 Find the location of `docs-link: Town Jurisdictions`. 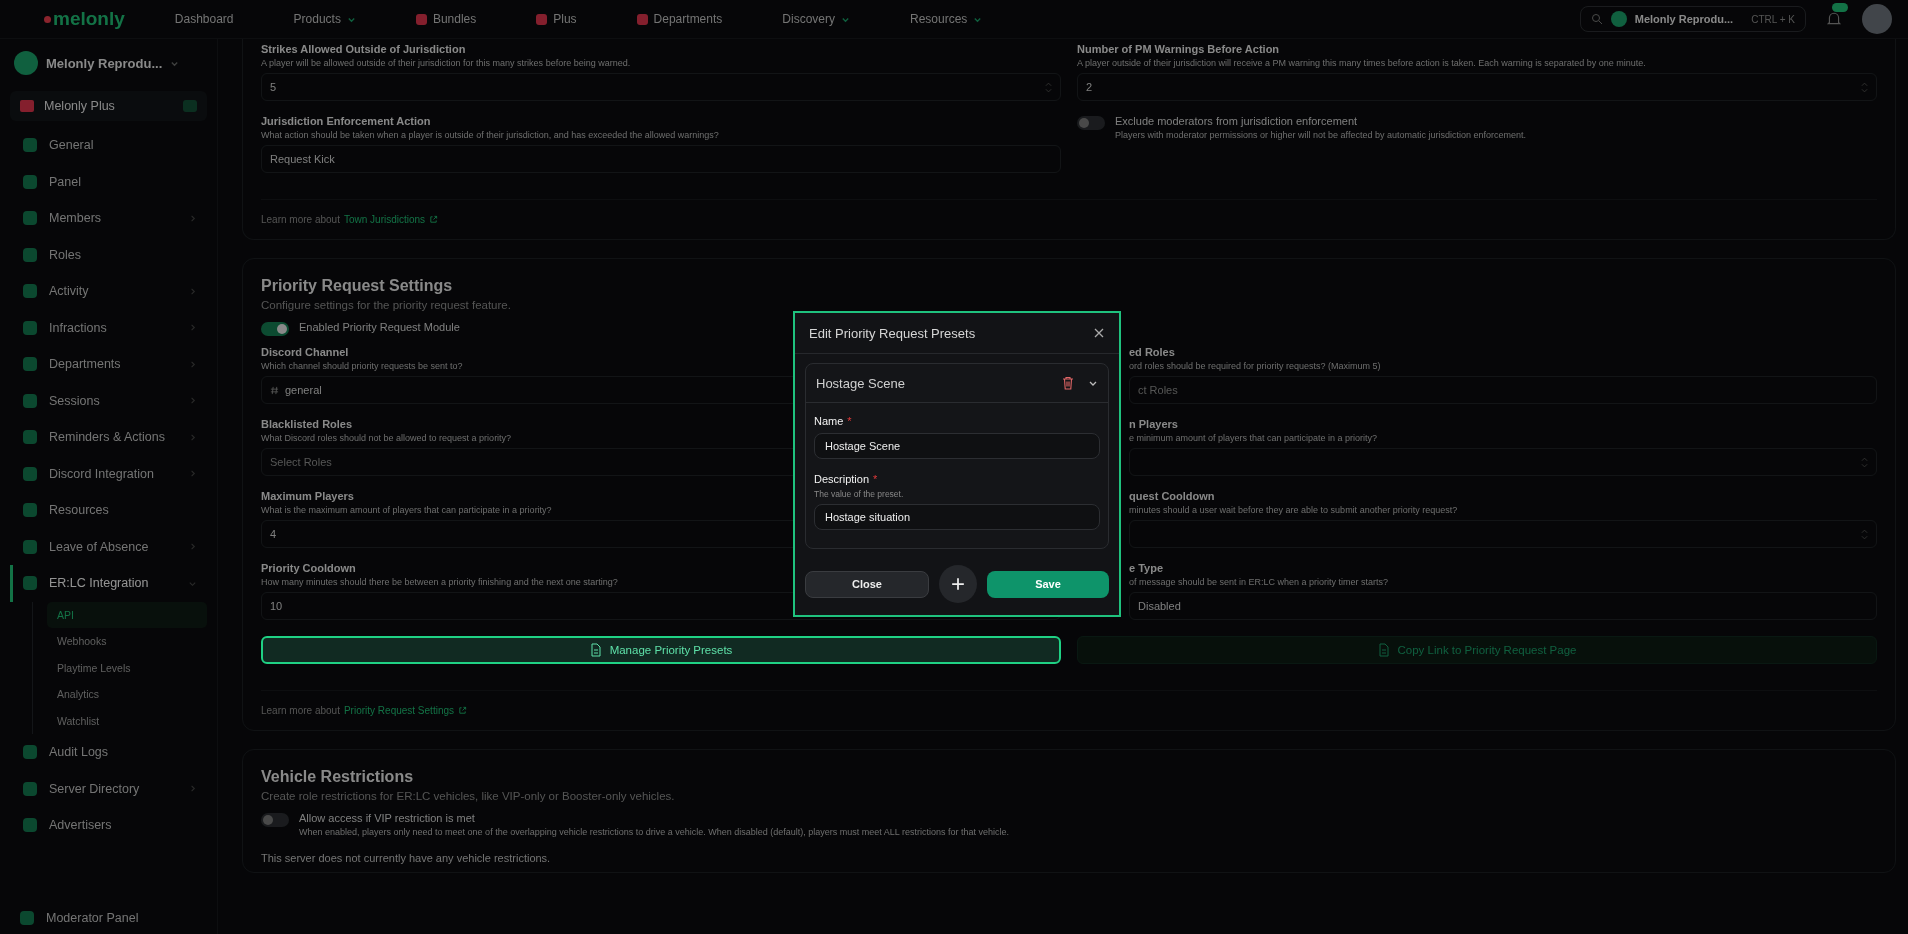

docs-link: Town Jurisdictions is located at coordinates (384, 219).